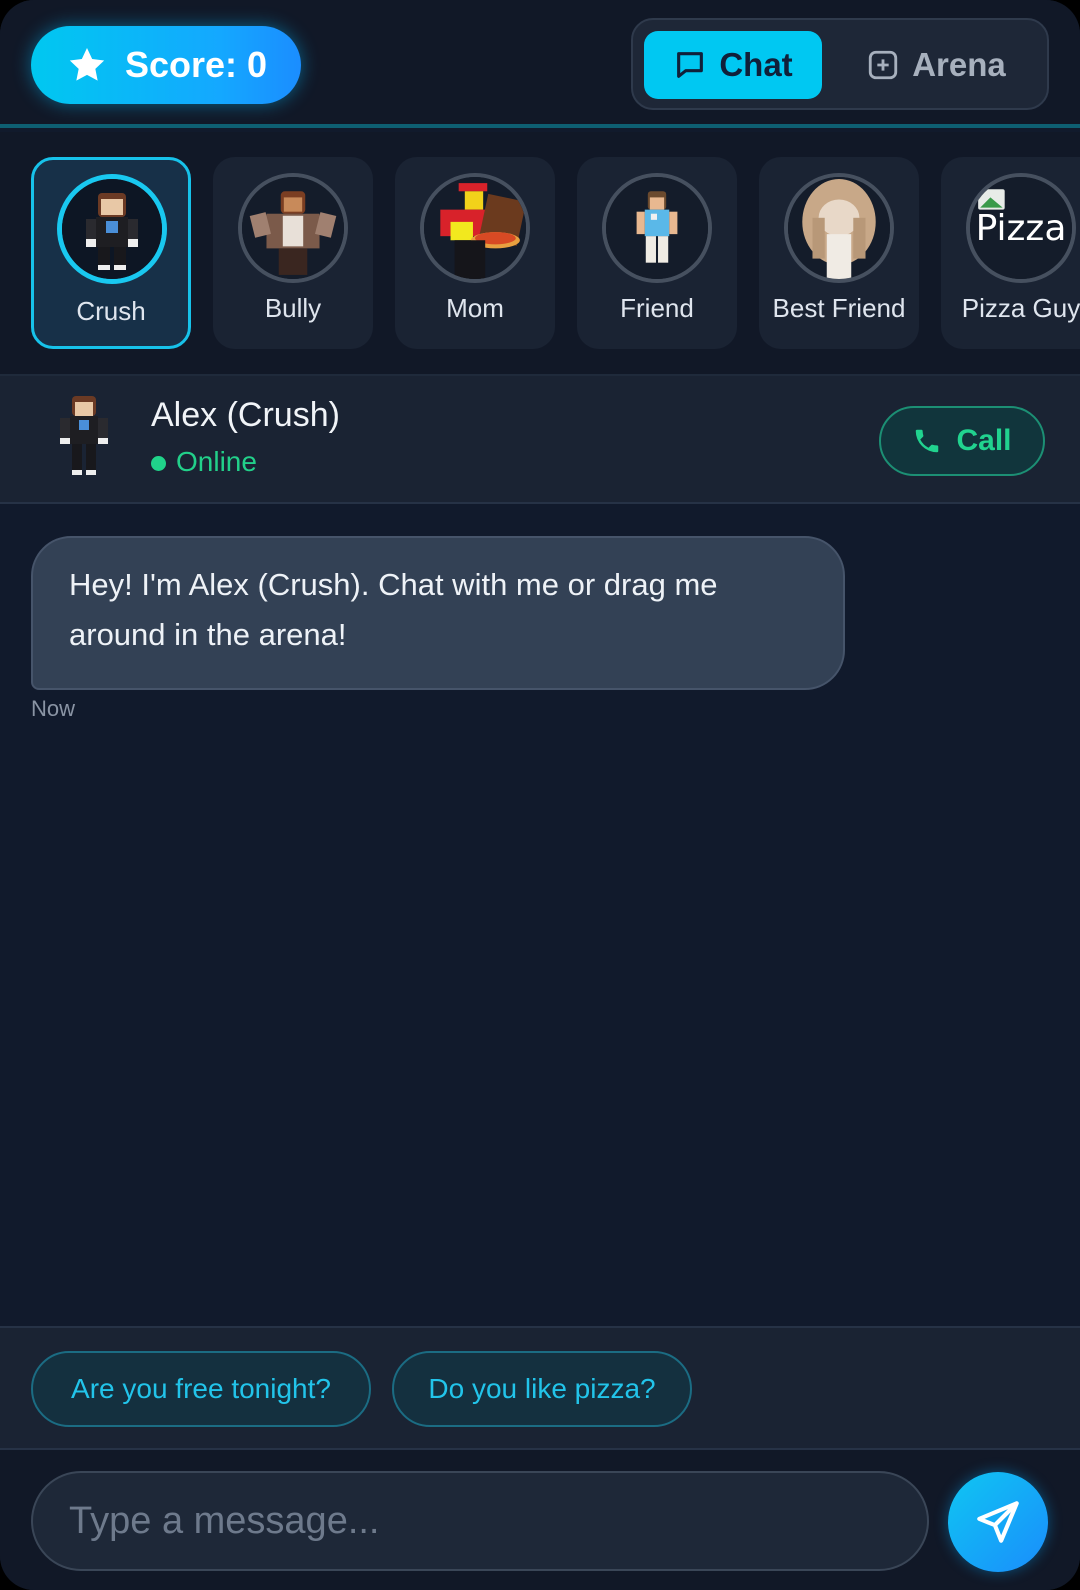 Image resolution: width=1080 pixels, height=1590 pixels. Describe the element at coordinates (959, 64) in the screenshot. I see `tab-arena-label: Arena` at that location.